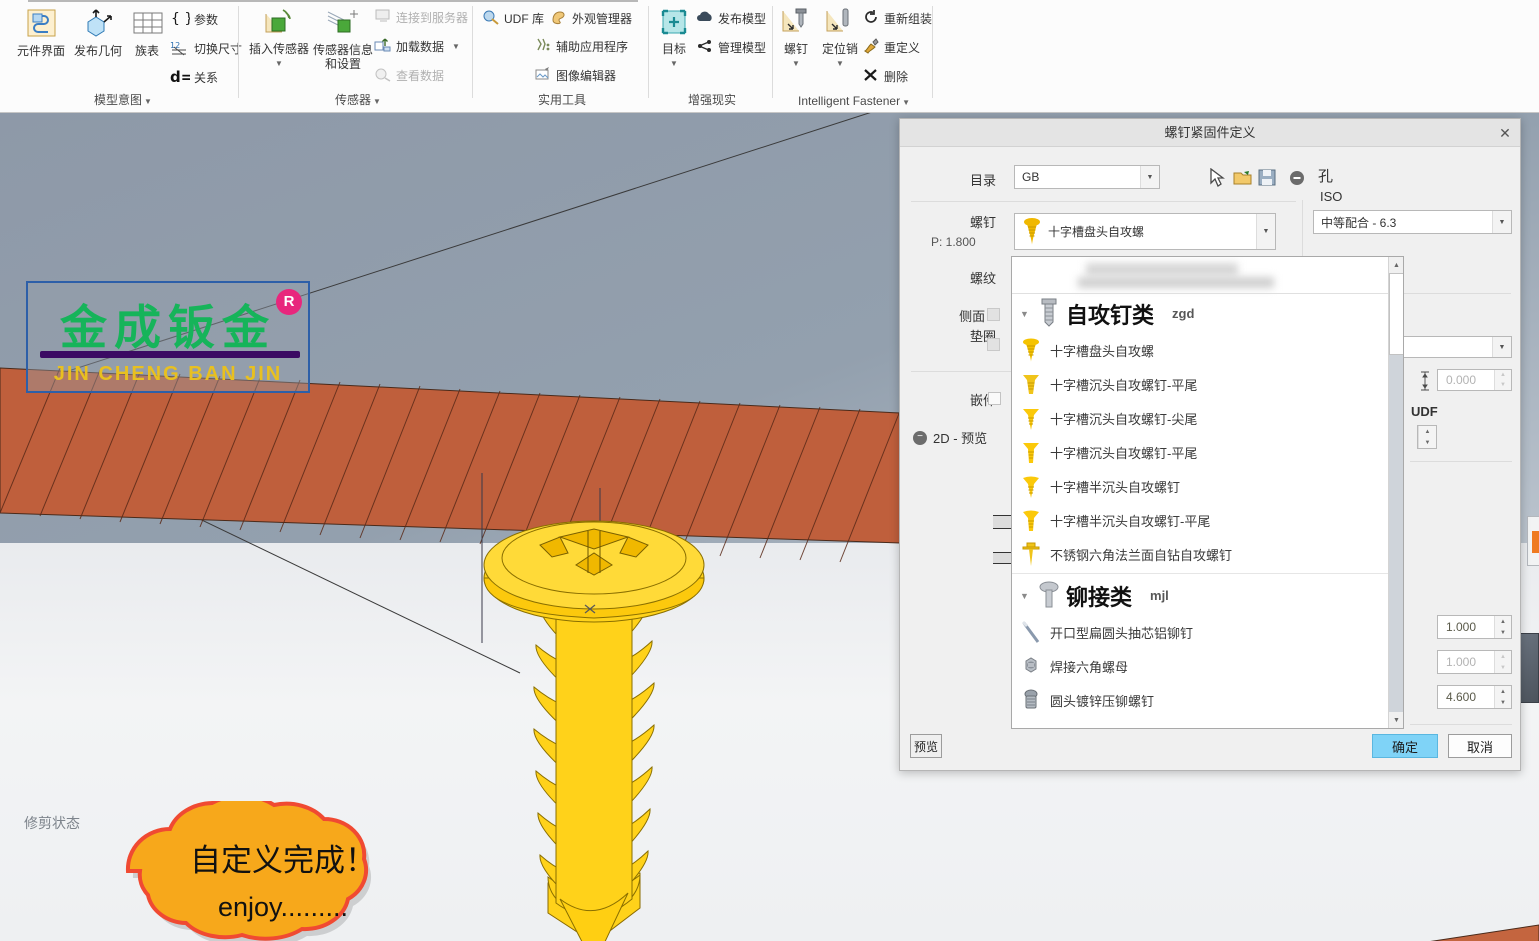  I want to click on appearance-manager-button: 外观管理器, so click(591, 18).